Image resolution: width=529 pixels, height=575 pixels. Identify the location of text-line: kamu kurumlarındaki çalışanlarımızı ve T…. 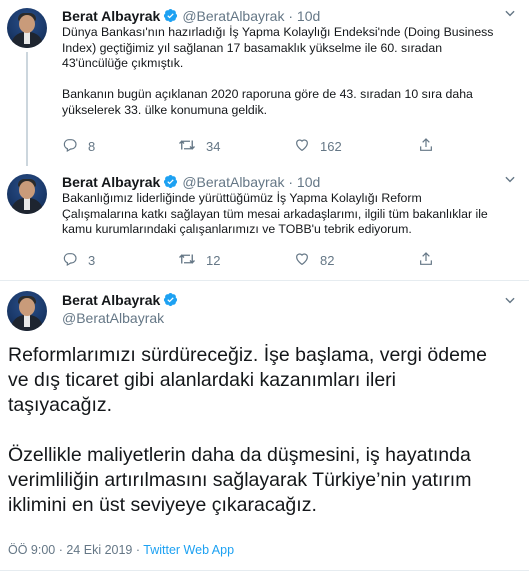
(237, 229).